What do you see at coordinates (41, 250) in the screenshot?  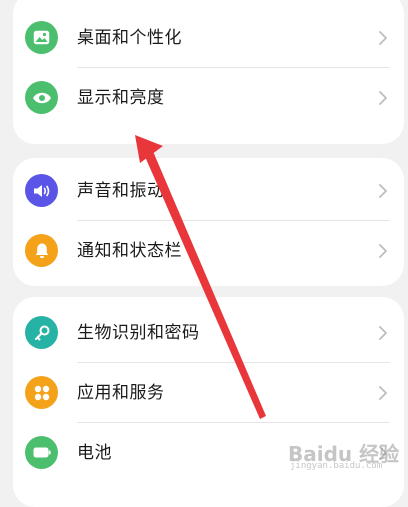 I see `bell-icon` at bounding box center [41, 250].